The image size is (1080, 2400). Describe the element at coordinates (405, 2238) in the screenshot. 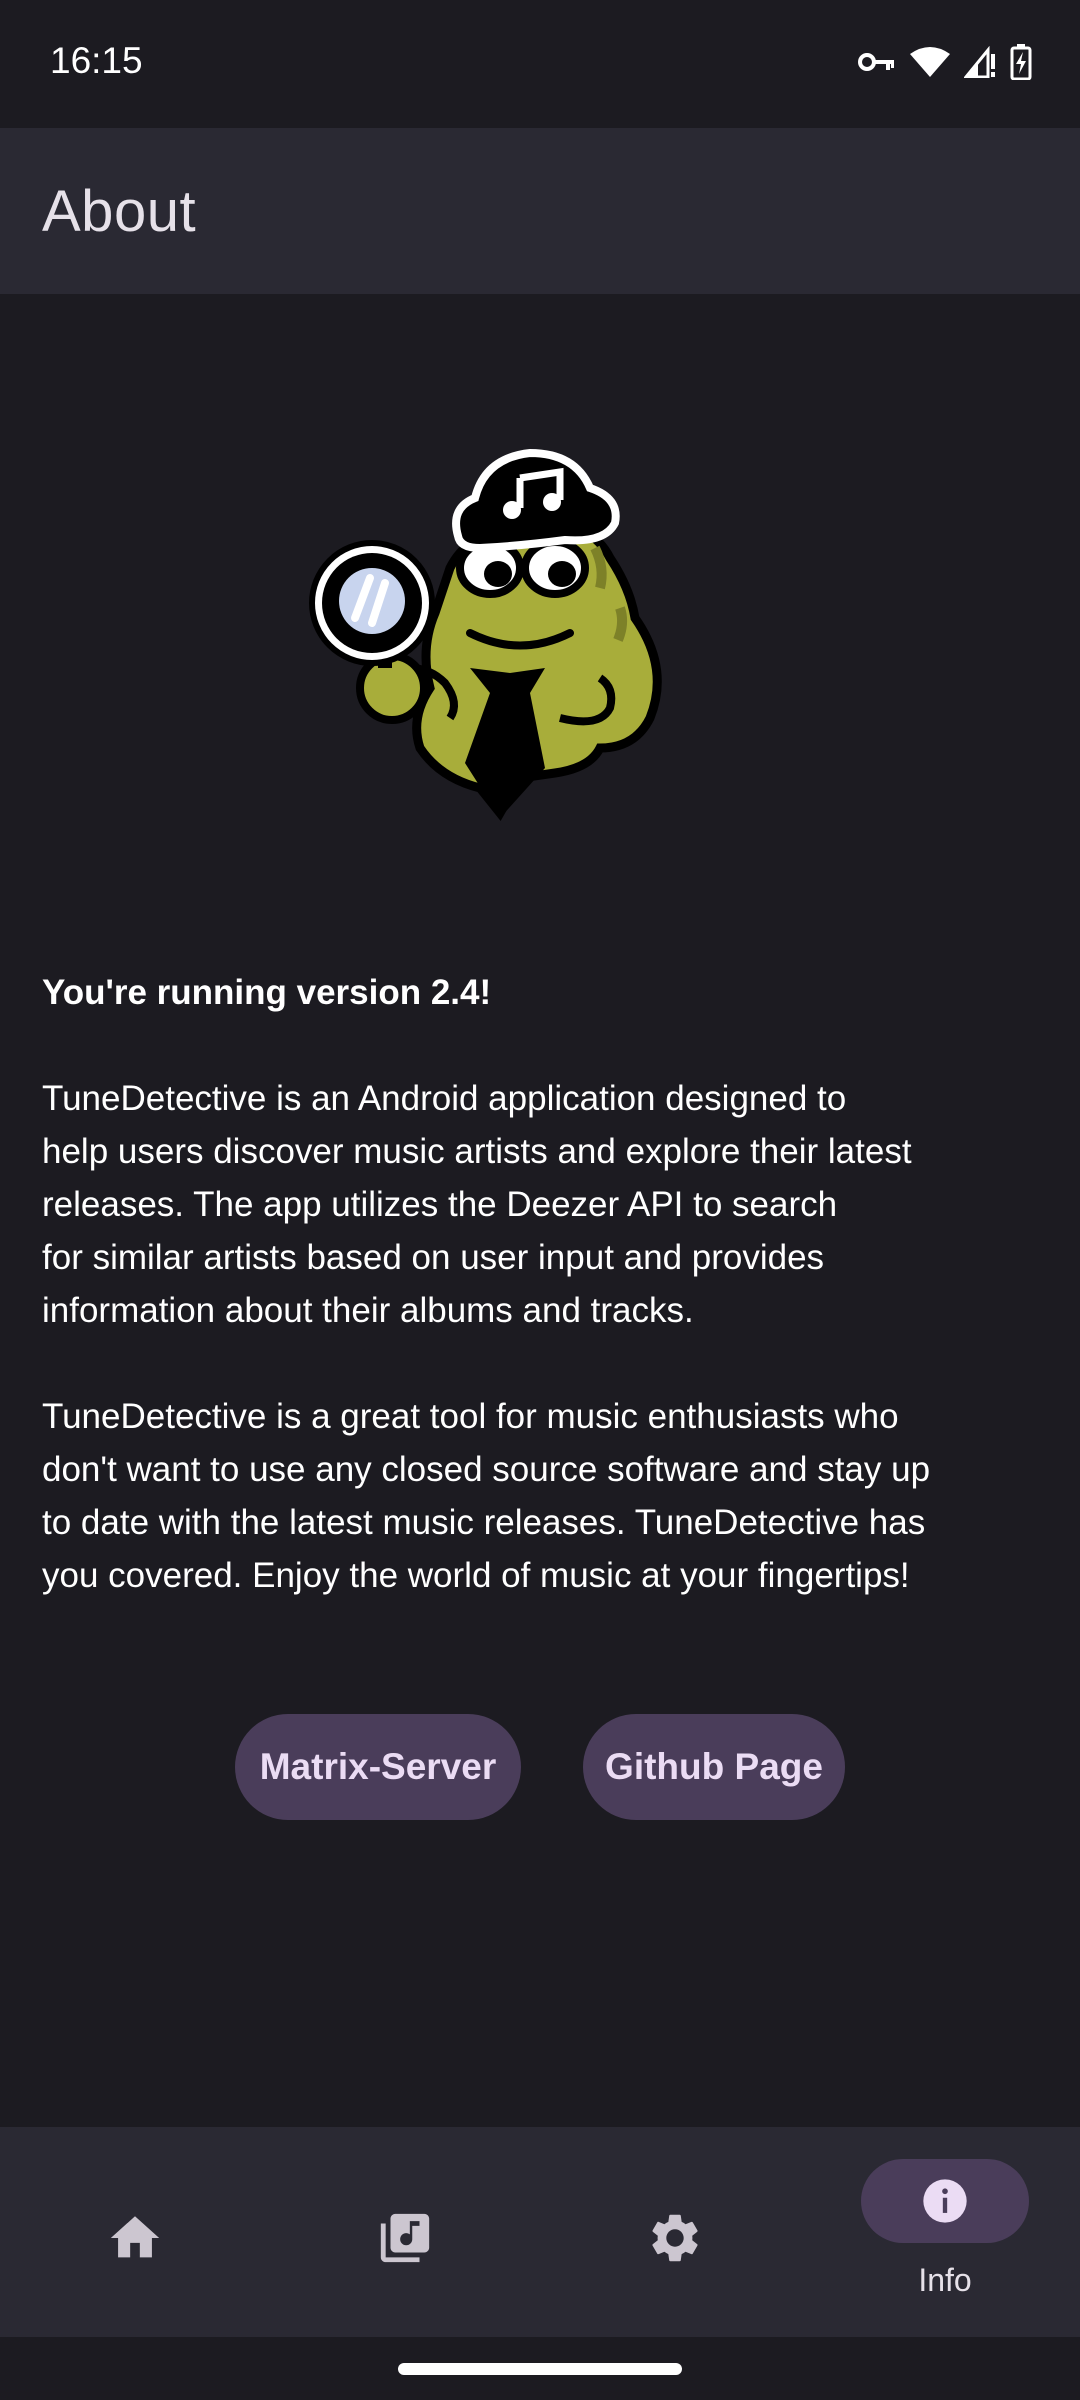

I see `library-music-icon` at that location.